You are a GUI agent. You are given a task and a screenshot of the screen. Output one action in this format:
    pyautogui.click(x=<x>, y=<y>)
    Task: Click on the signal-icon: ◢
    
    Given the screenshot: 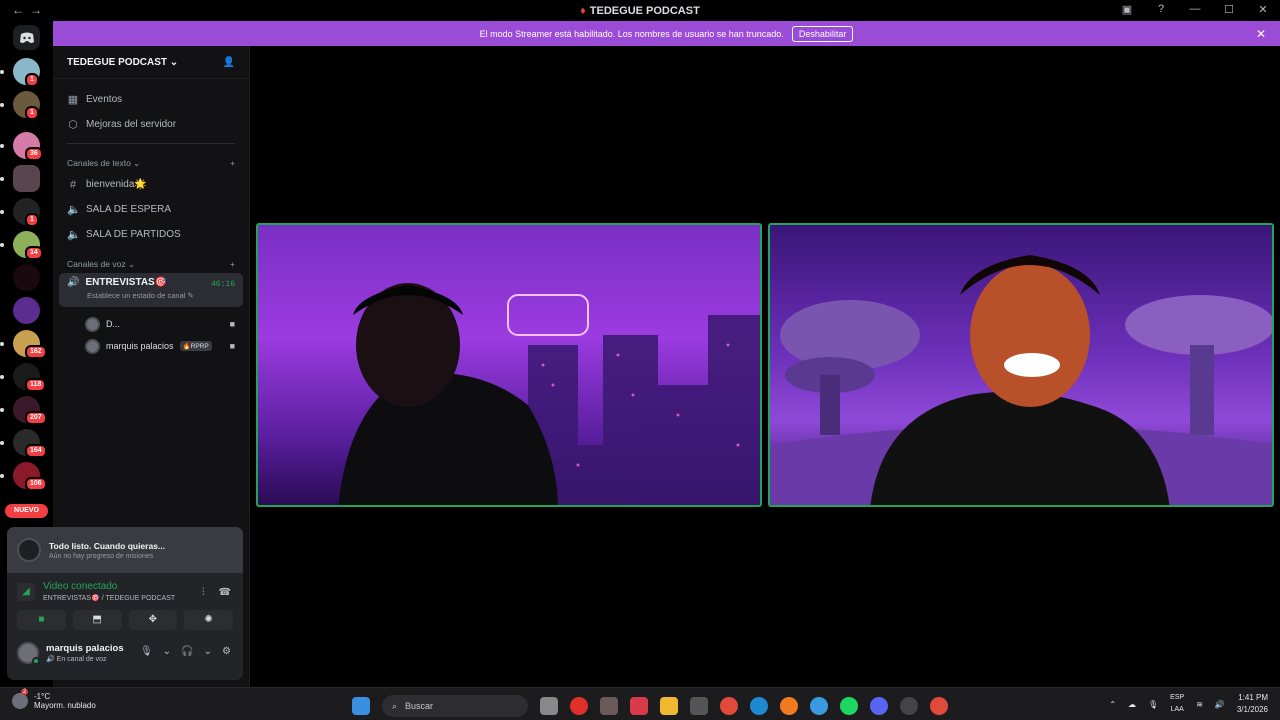 What is the action you would take?
    pyautogui.click(x=26, y=591)
    